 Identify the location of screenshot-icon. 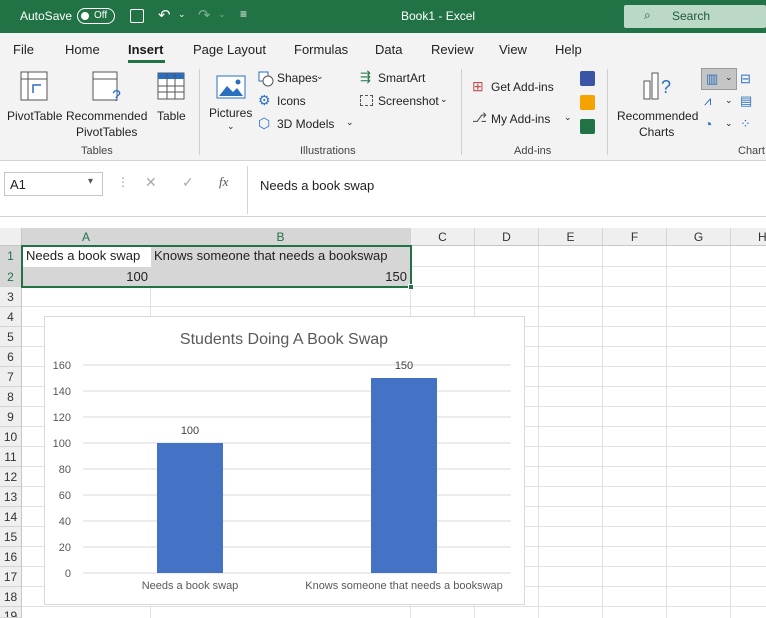
(366, 100).